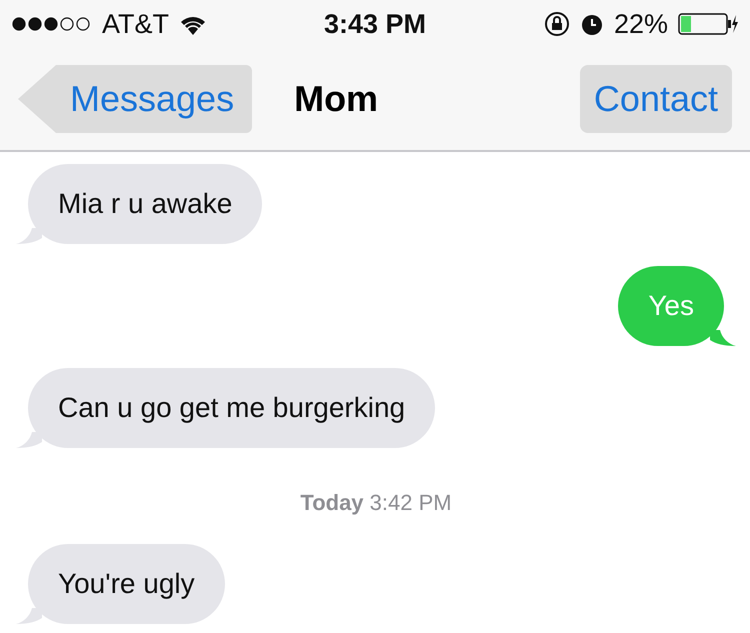 Image resolution: width=750 pixels, height=633 pixels. Describe the element at coordinates (376, 503) in the screenshot. I see `message-timestamp: Today 3:42 PM` at that location.